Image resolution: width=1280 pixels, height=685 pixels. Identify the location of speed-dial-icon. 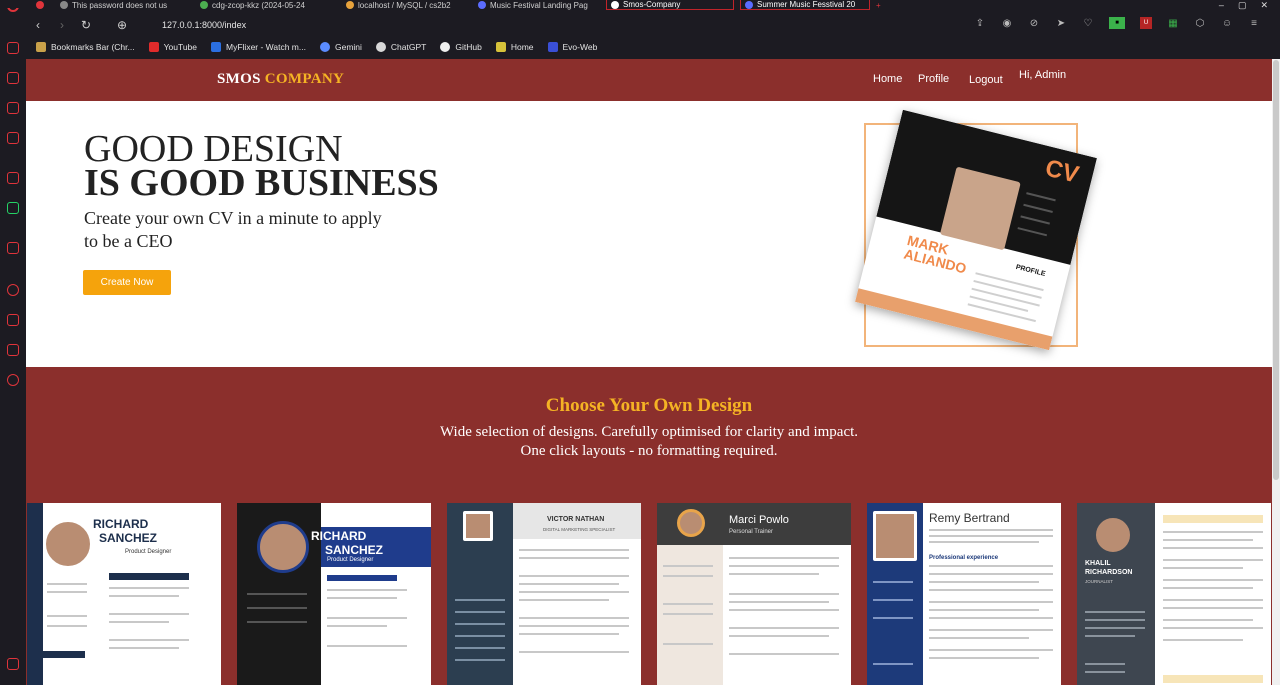
(13, 48).